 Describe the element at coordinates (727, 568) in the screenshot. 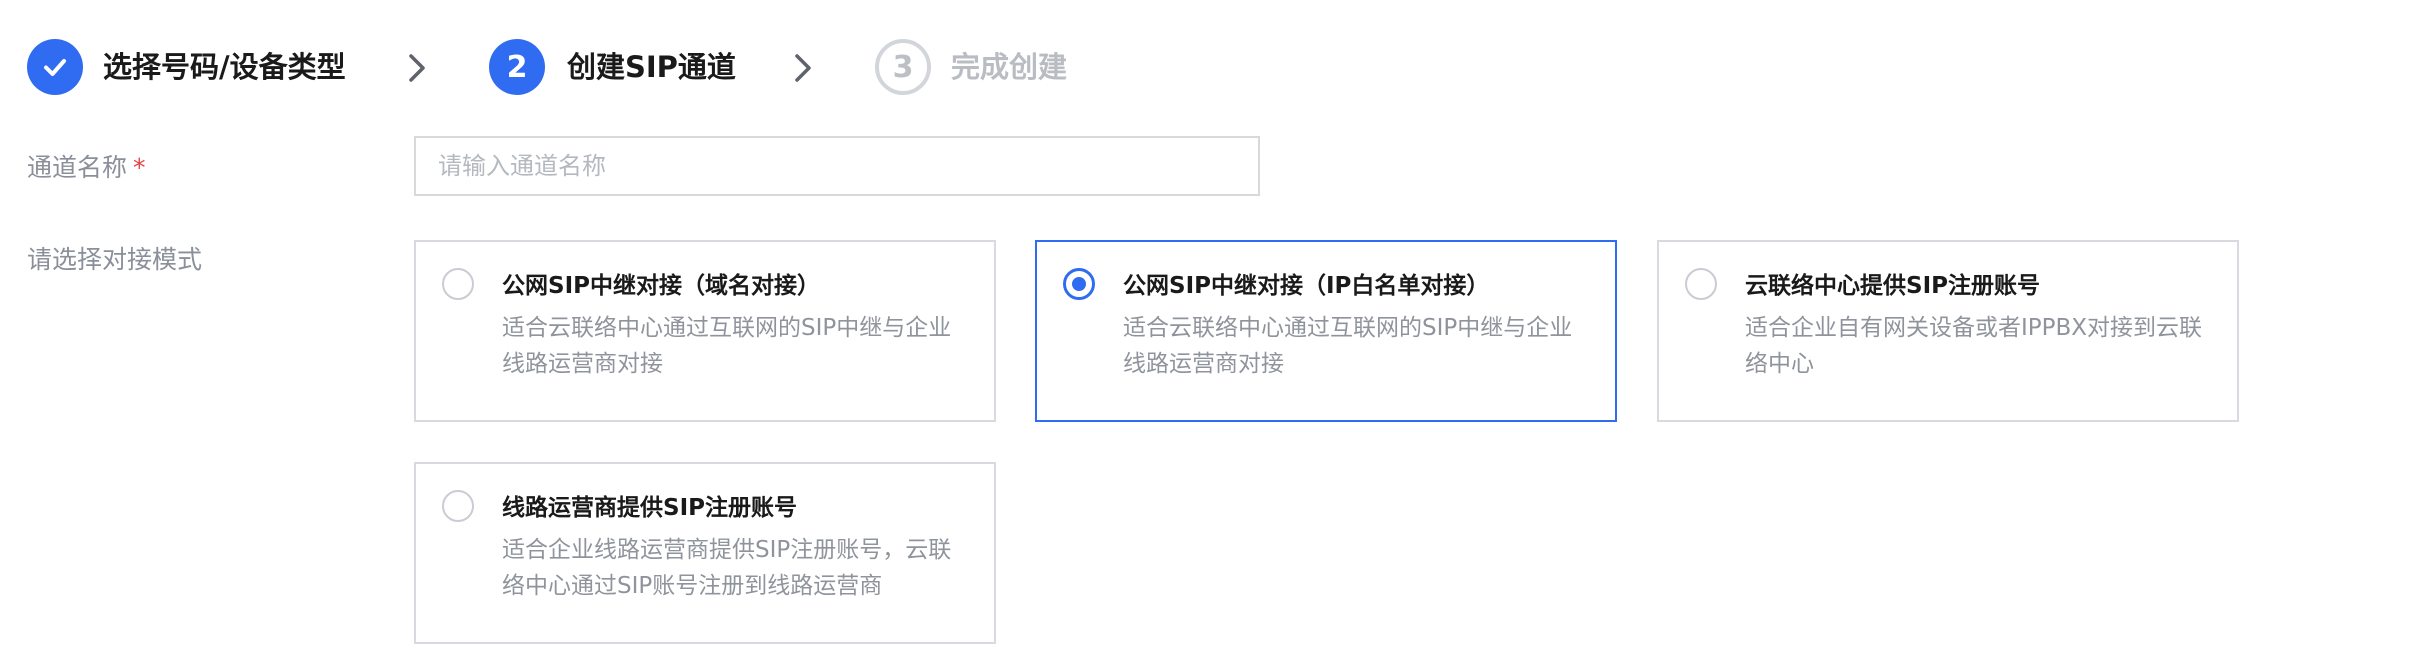

I see `option-description: 适合企业线路运营商提供SIP注册账号，云联络中心通过SIP账号注册到线路运营商` at that location.